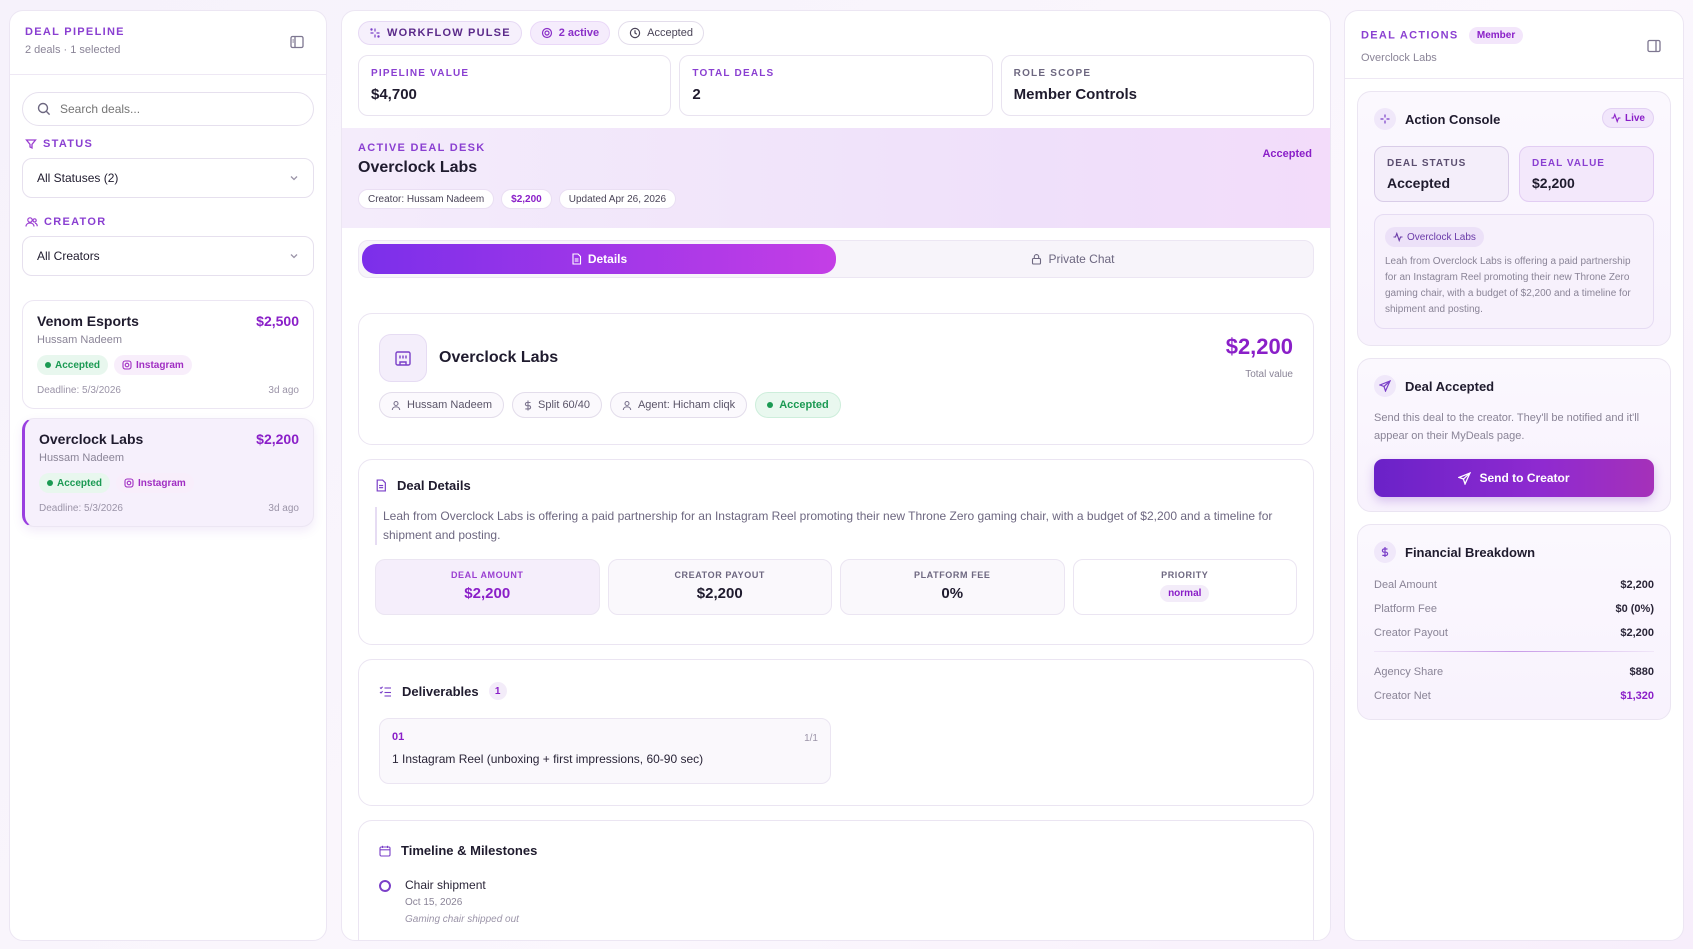  I want to click on collapse-sidebar-icon, so click(297, 42).